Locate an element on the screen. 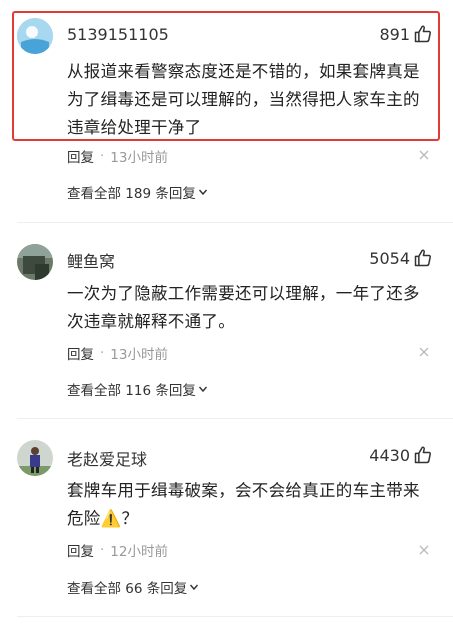 Image resolution: width=453 pixels, height=630 pixels. comment-text: 套牌车用于缉毒破案，会不会给真正的车主带来 危险⚠️？ is located at coordinates (247, 505).